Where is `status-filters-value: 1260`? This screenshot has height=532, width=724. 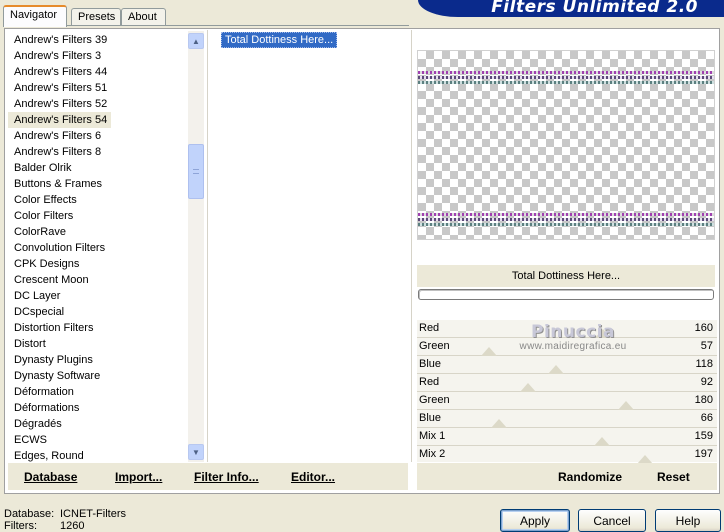 status-filters-value: 1260 is located at coordinates (72, 526).